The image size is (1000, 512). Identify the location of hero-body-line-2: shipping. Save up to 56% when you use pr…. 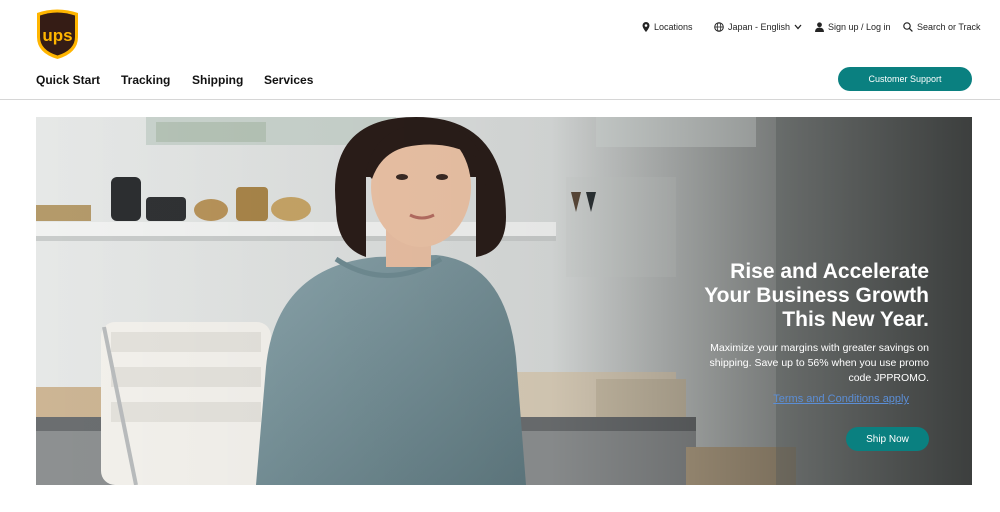
(819, 363).